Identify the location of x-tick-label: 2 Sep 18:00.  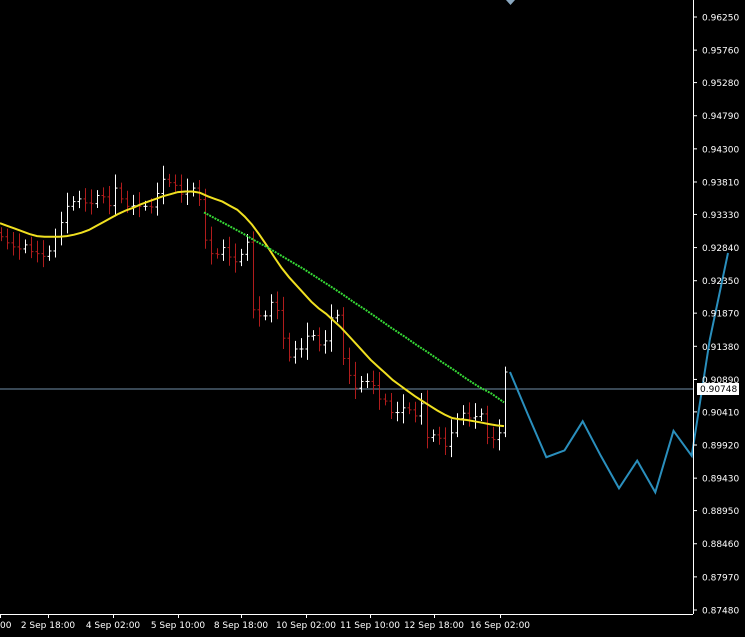
(48, 626).